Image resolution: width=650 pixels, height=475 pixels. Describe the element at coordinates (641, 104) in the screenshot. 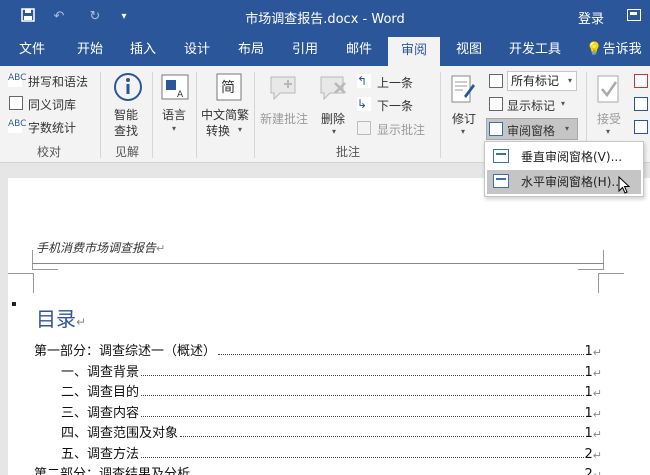

I see `previous-change-icon` at that location.